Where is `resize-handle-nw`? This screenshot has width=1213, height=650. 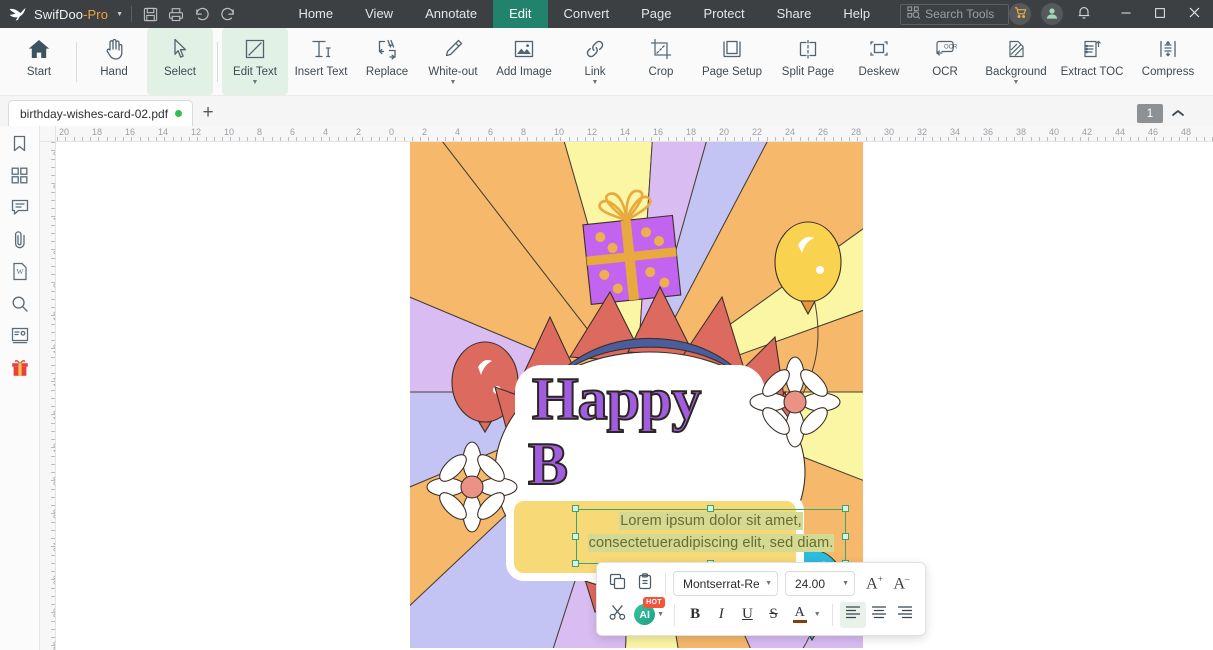
resize-handle-nw is located at coordinates (575, 508).